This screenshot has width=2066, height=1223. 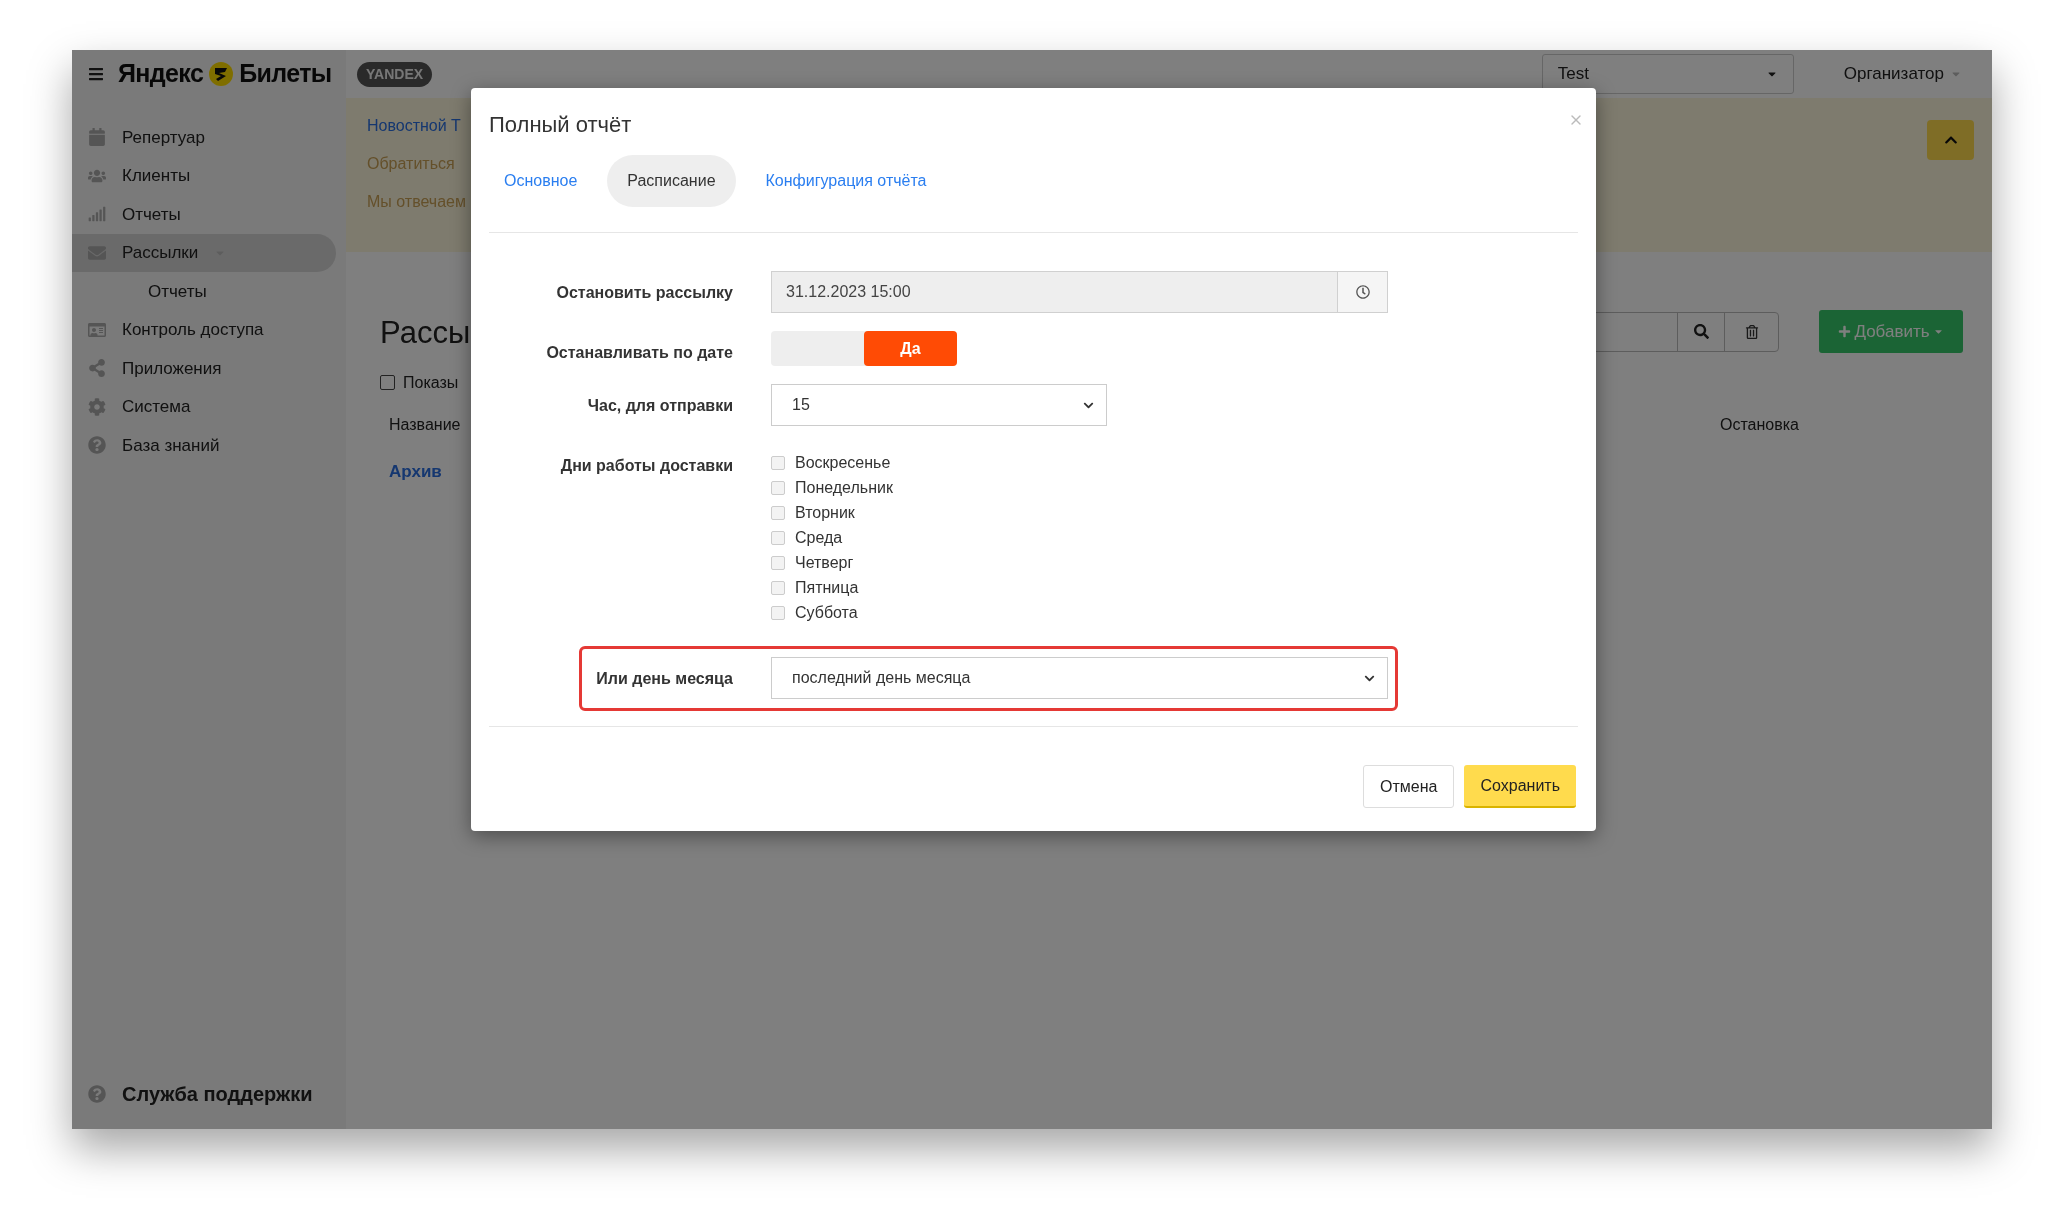 I want to click on checkbox-label: Суббота, so click(x=826, y=612).